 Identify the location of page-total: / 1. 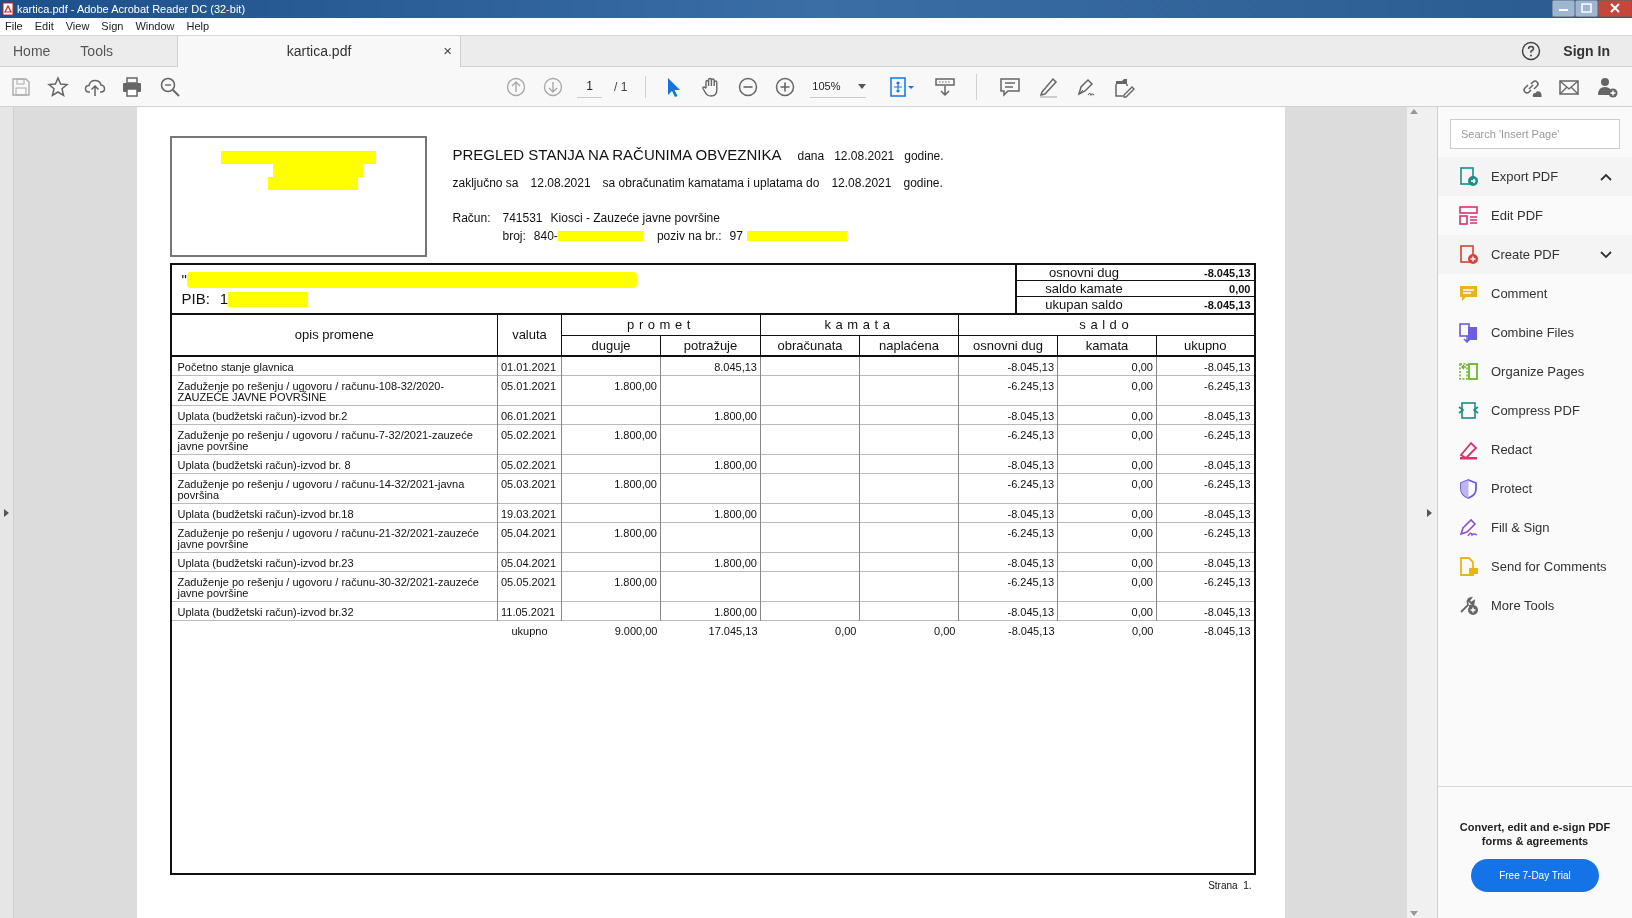
(621, 87).